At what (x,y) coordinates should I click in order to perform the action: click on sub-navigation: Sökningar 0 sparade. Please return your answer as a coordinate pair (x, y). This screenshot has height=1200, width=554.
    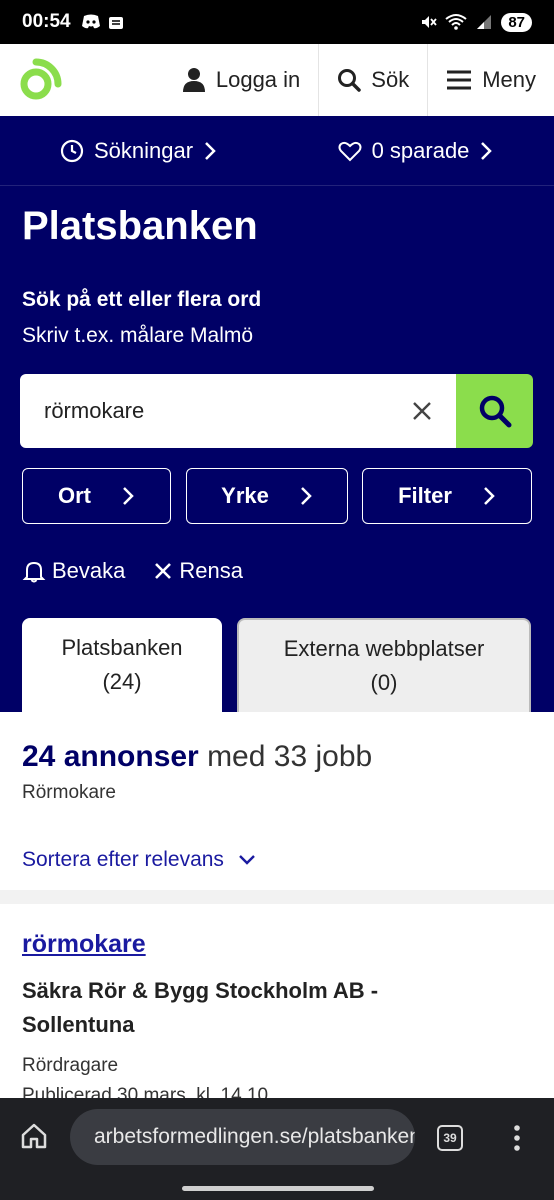
    Looking at the image, I should click on (277, 151).